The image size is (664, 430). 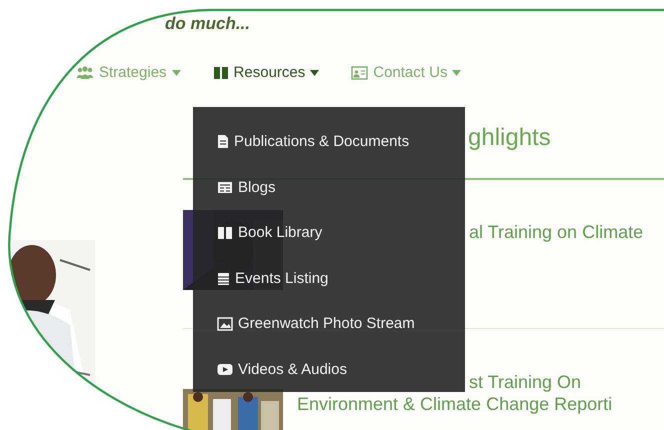 I want to click on menu-item: Greenwatch Photo Stream, so click(x=316, y=323).